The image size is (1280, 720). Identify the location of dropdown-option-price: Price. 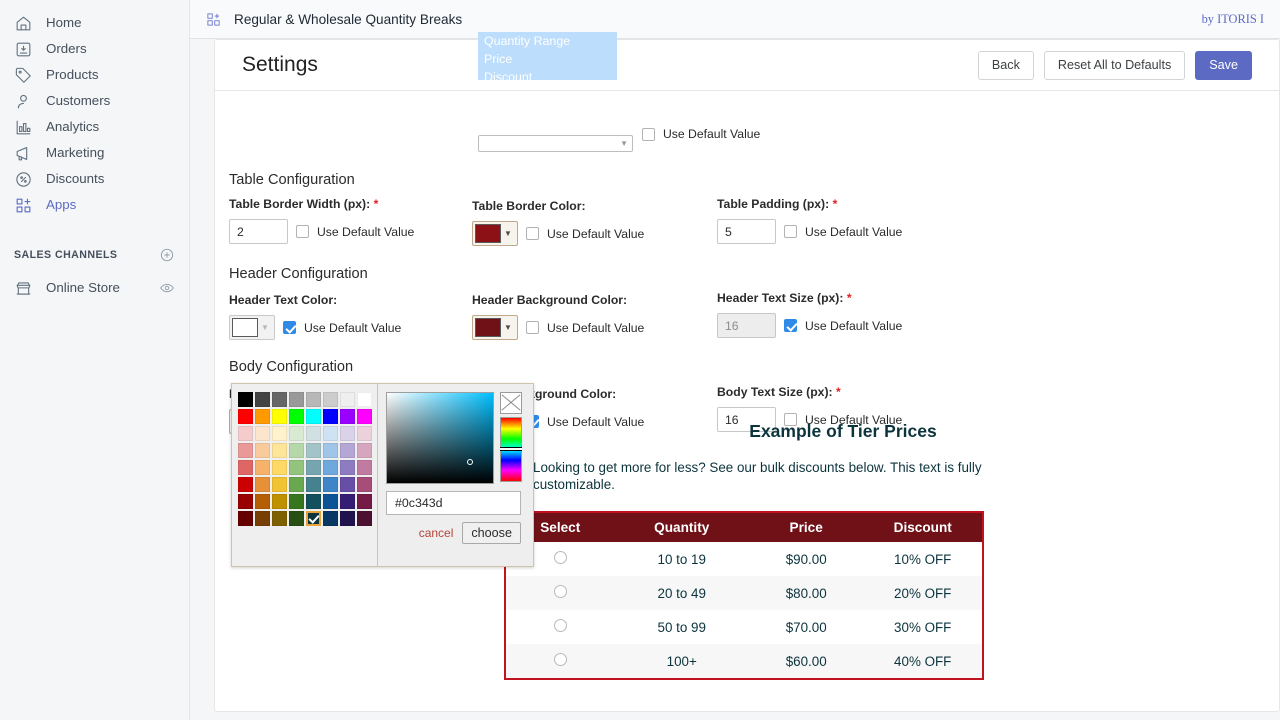
(547, 59).